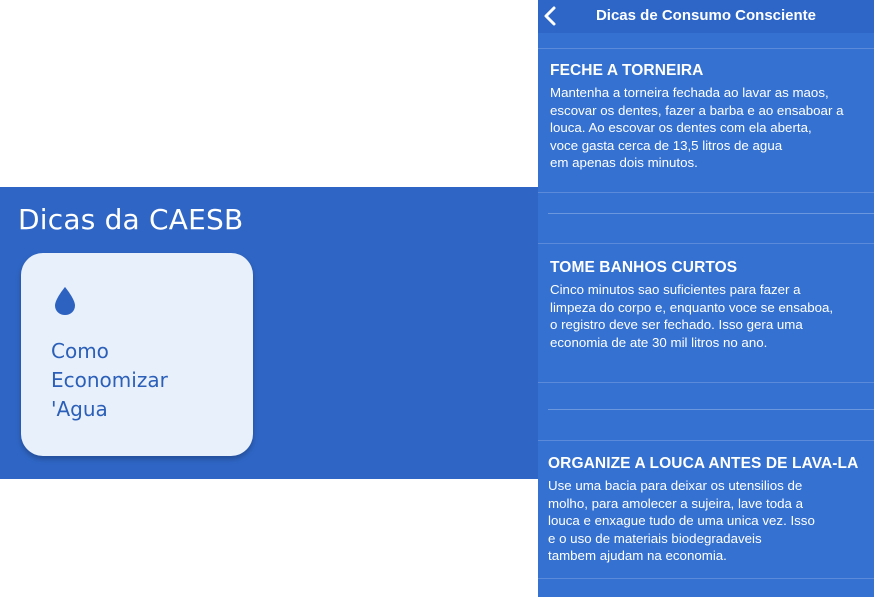 The height and width of the screenshot is (597, 874). What do you see at coordinates (109, 380) in the screenshot?
I see `tile-label: Como Economizar 'Agua` at bounding box center [109, 380].